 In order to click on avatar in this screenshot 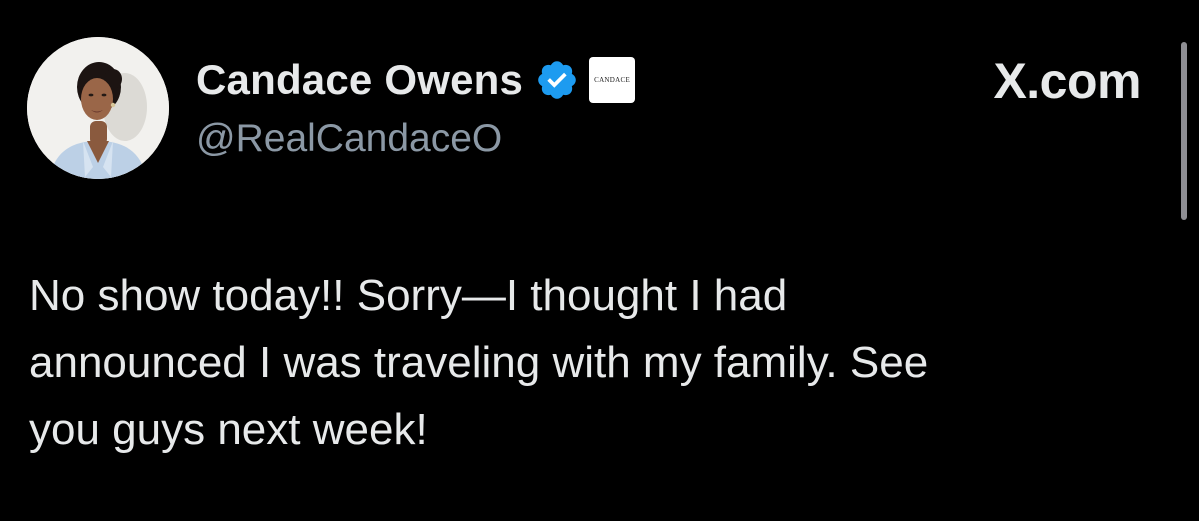, I will do `click(98, 108)`.